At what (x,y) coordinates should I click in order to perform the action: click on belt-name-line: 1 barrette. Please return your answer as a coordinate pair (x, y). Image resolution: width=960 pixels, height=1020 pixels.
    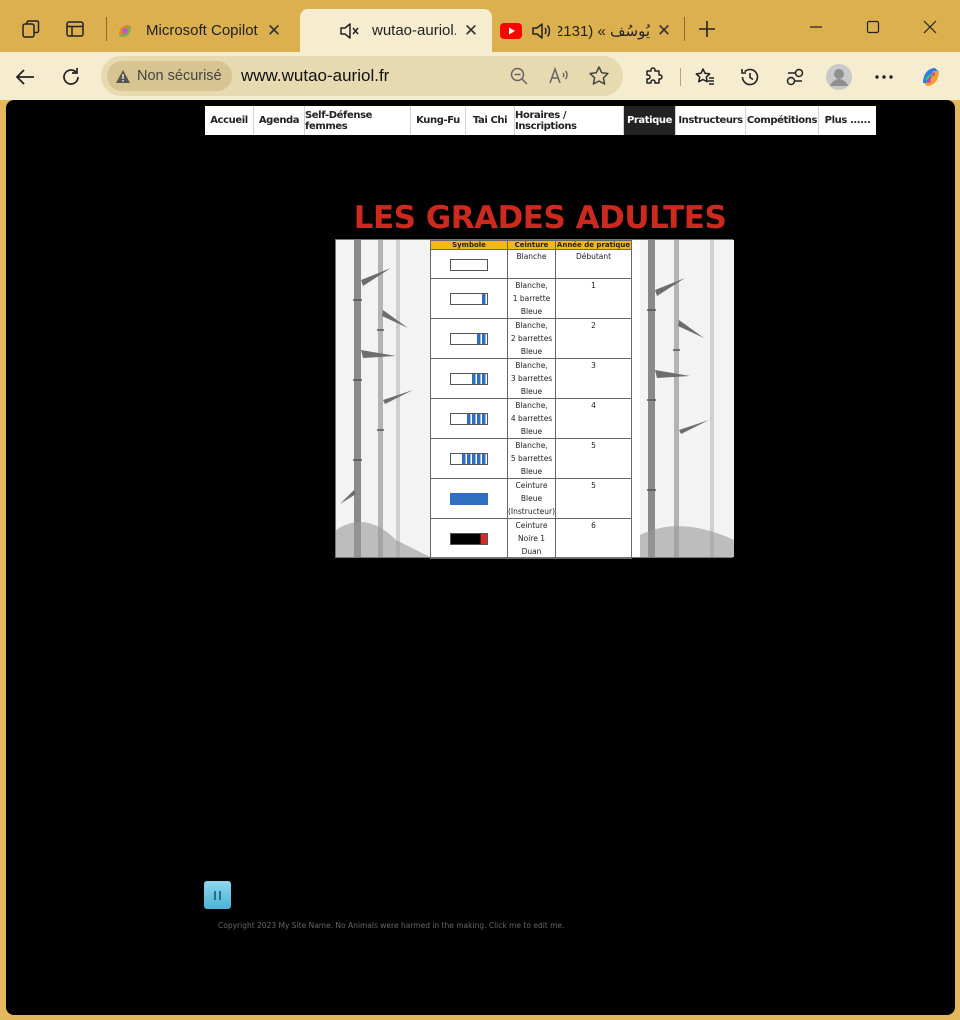
    Looking at the image, I should click on (531, 298).